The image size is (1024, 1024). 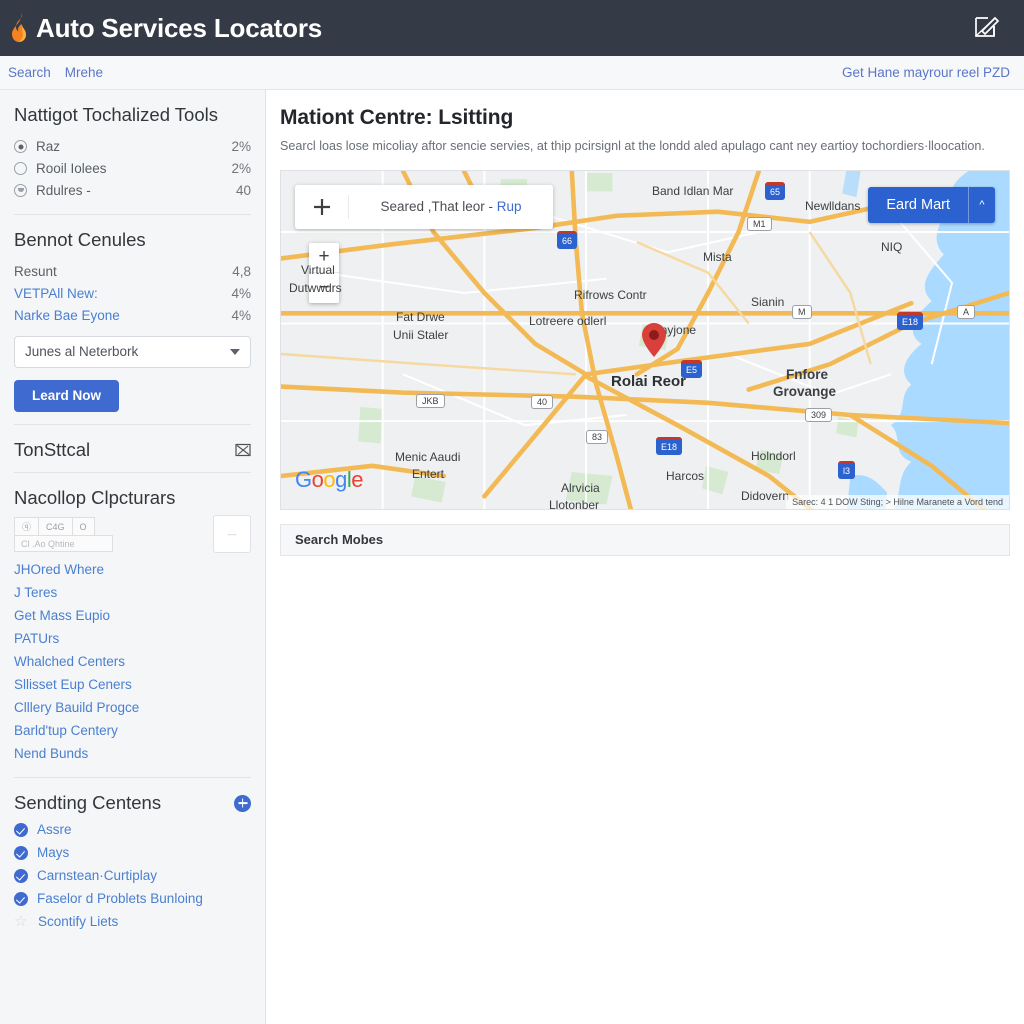 I want to click on map-route-shield: 83, so click(x=597, y=436).